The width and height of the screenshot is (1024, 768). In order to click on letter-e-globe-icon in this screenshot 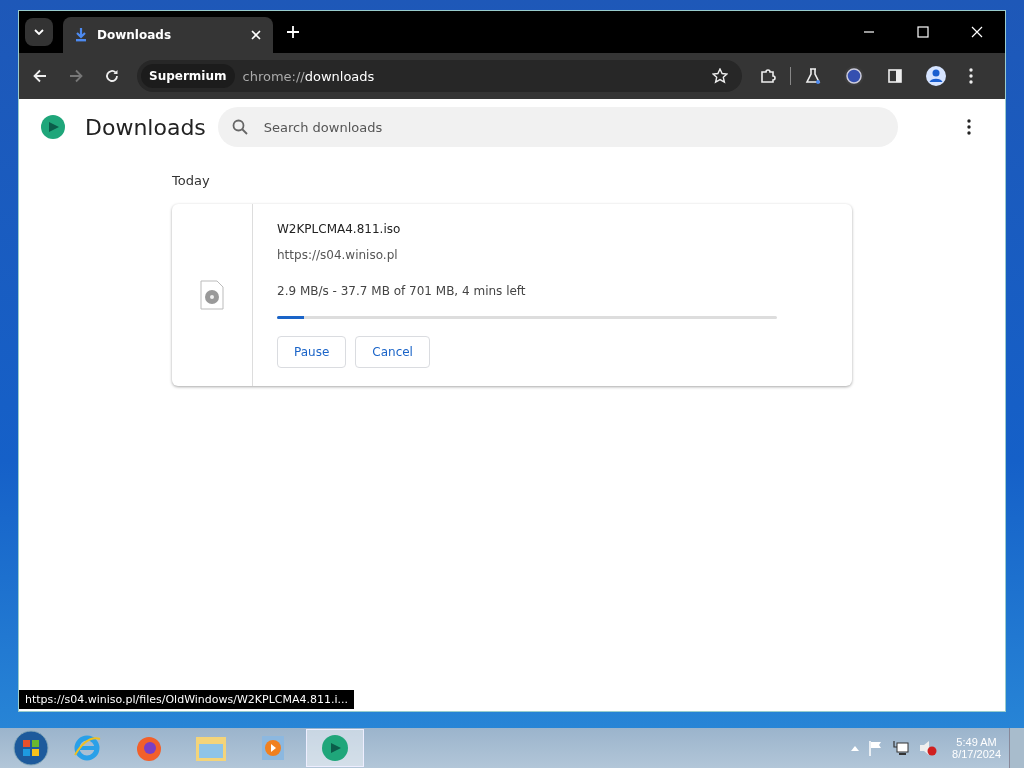, I will do `click(87, 748)`.